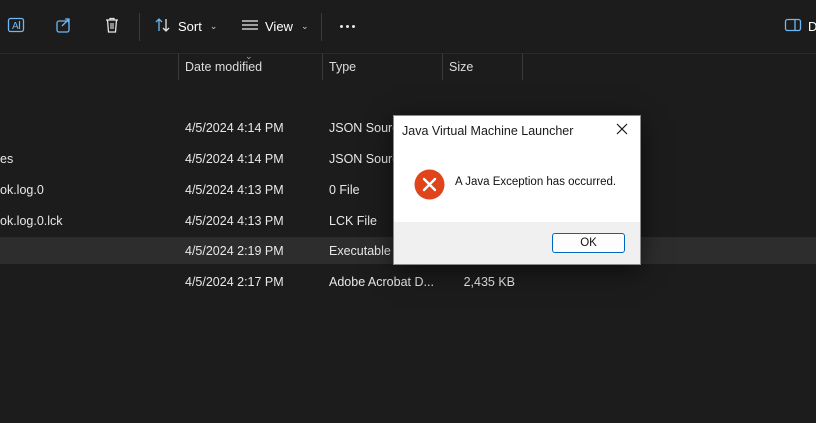 Image resolution: width=816 pixels, height=423 pixels. I want to click on details-pane-icon, so click(793, 26).